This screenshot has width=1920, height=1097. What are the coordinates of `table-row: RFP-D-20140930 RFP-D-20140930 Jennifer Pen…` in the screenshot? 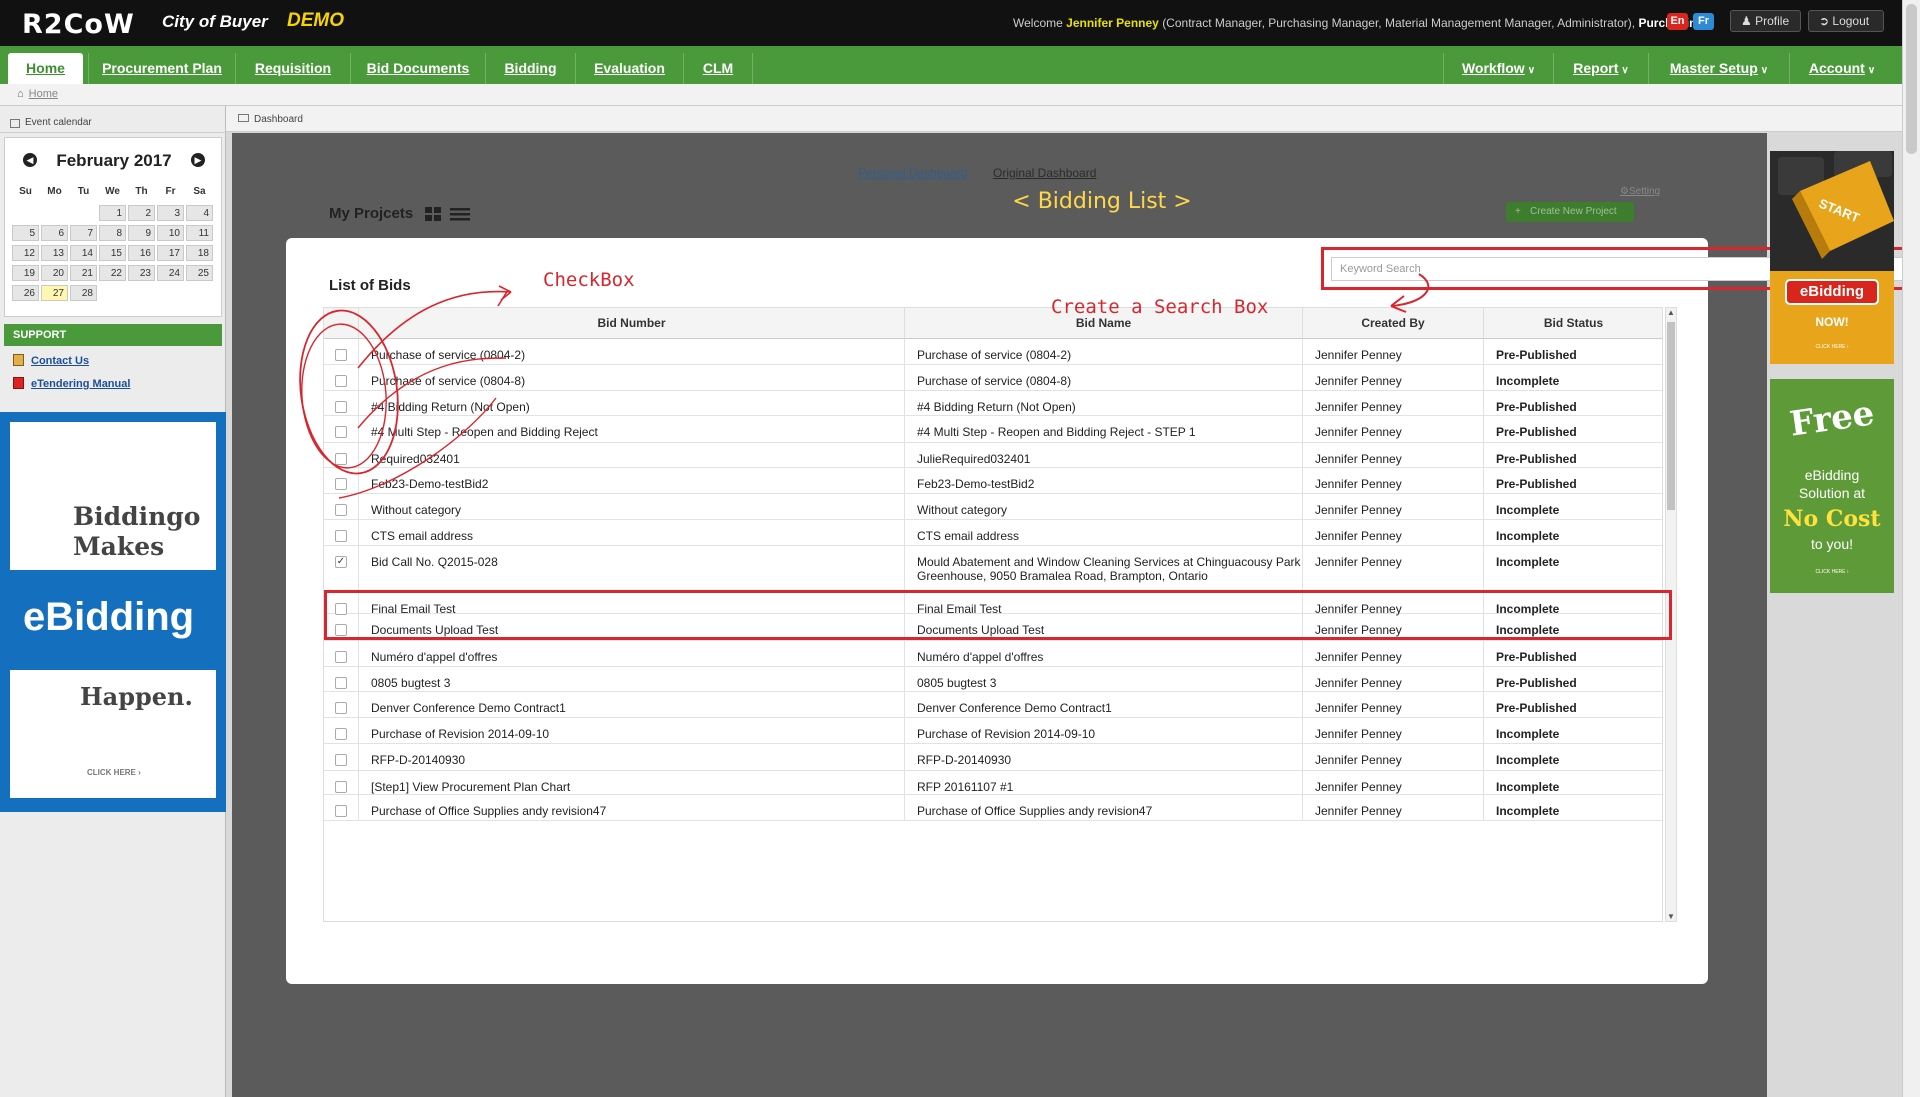 It's located at (993, 757).